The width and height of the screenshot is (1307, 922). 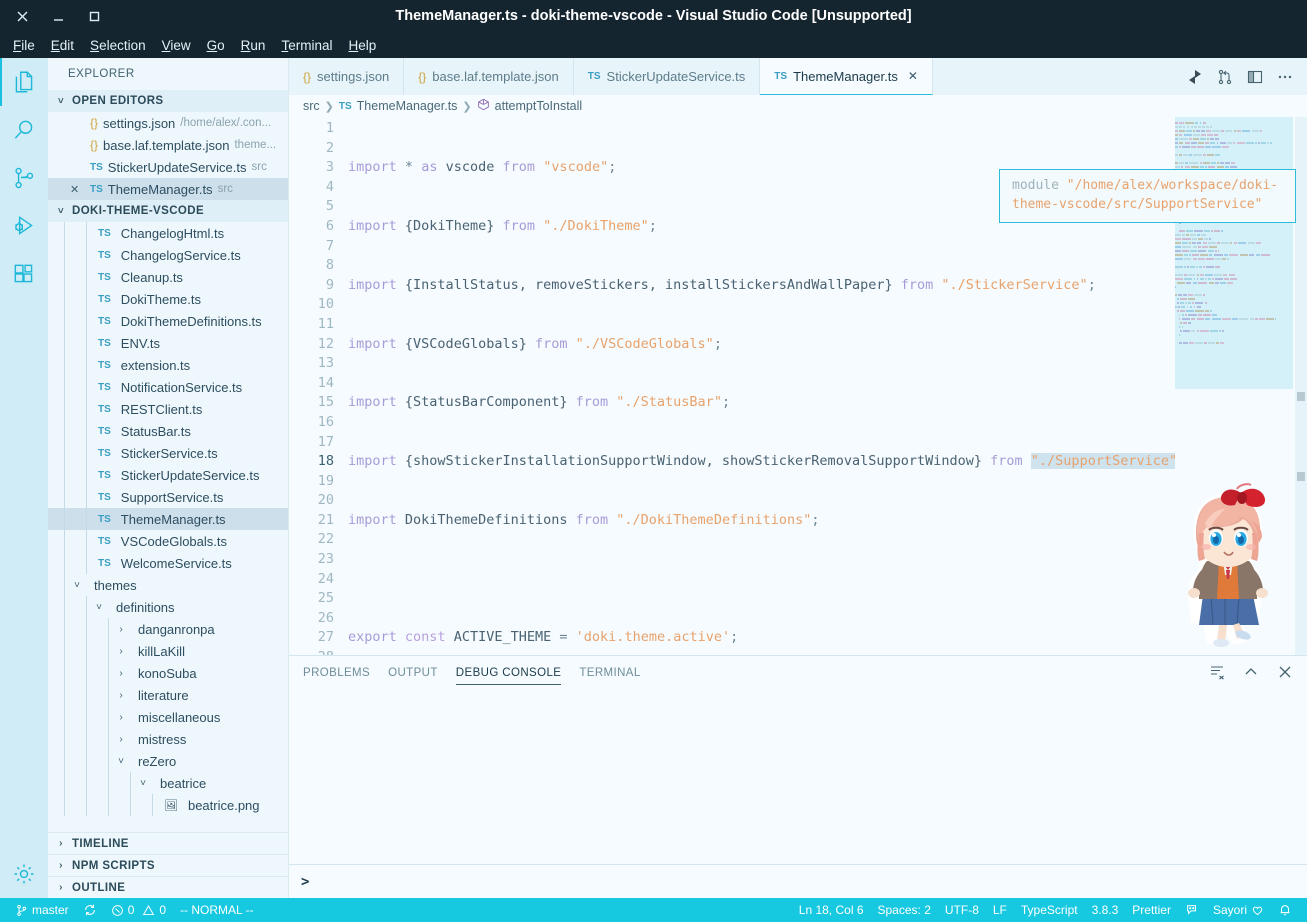 What do you see at coordinates (94, 16) in the screenshot?
I see `maximize-icon` at bounding box center [94, 16].